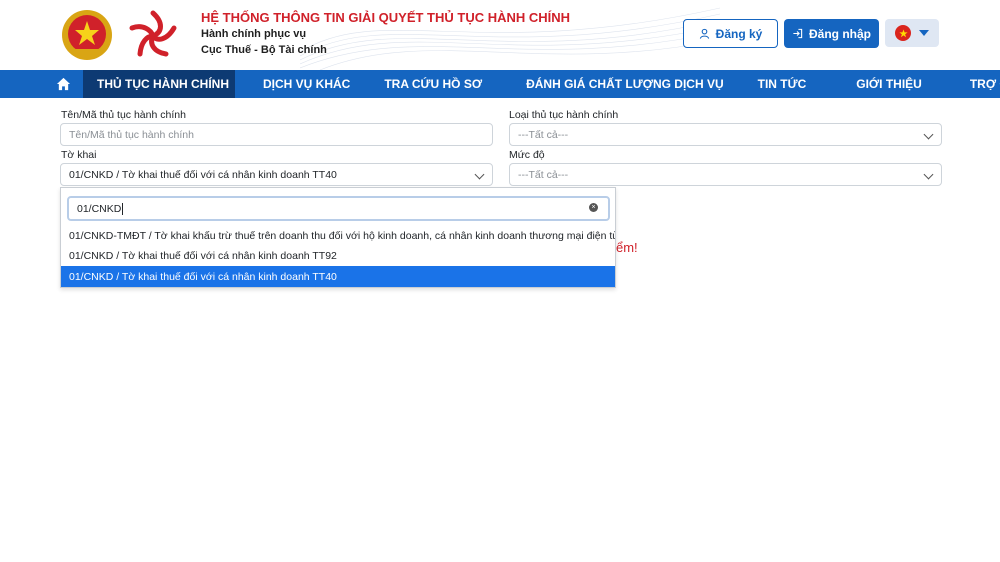 The width and height of the screenshot is (1000, 562). What do you see at coordinates (625, 84) in the screenshot?
I see `nav-item-service-rating: ĐÁNH GIÁ CHẤT LƯỢNG DỊCH VỤ` at bounding box center [625, 84].